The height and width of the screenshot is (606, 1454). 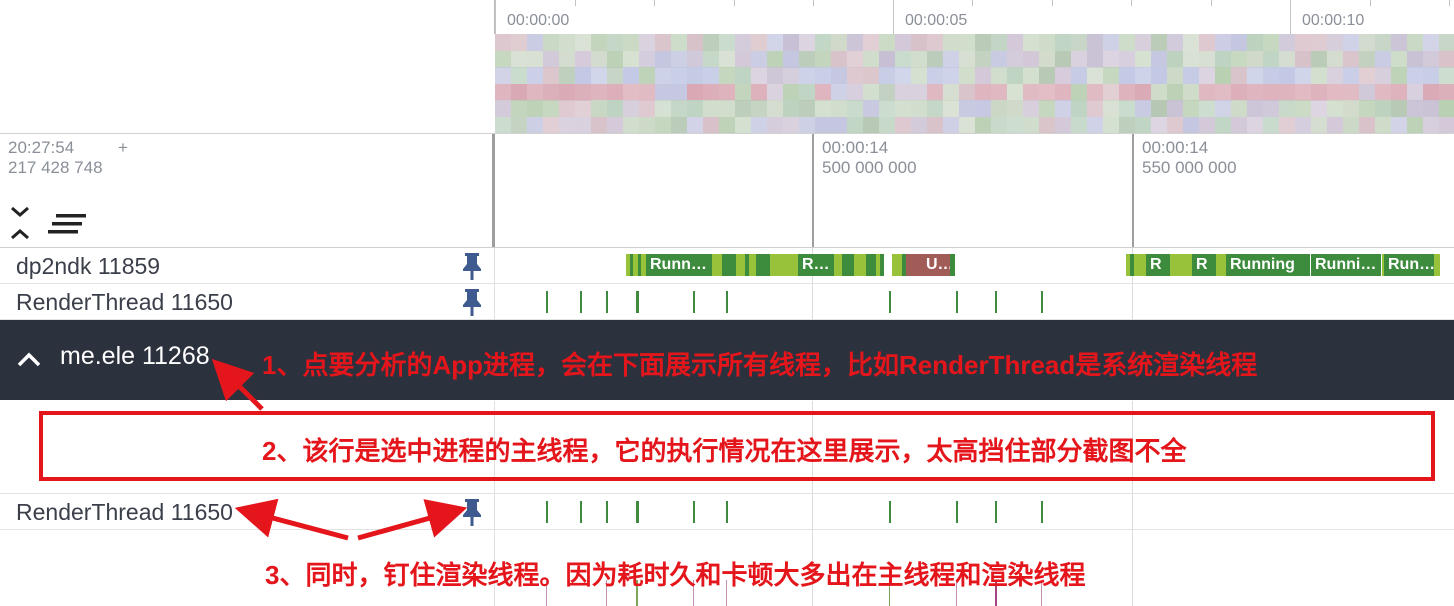 I want to click on track-pinned-render-thread: RenderThread 11650, so click(x=727, y=302).